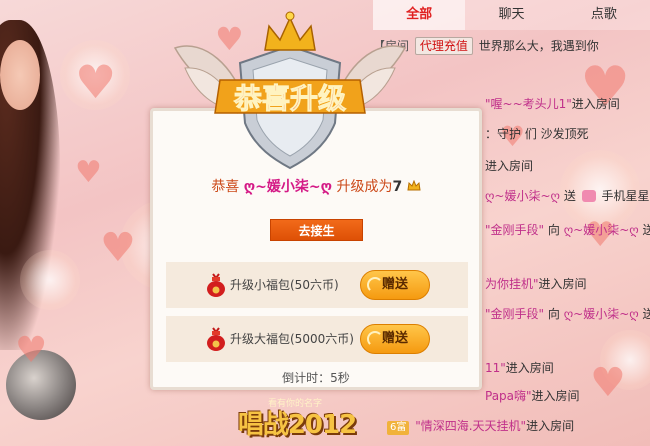 Image resolution: width=650 pixels, height=446 pixels. I want to click on chat-line: ღ~媛小柒~ღ 送 手机星星，, so click(567, 196).